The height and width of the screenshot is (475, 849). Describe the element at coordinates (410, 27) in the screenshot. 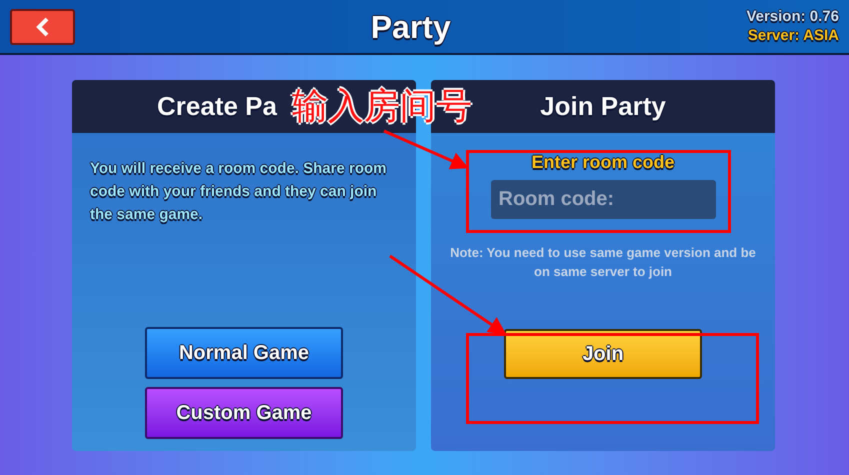

I see `page-title: Party` at that location.